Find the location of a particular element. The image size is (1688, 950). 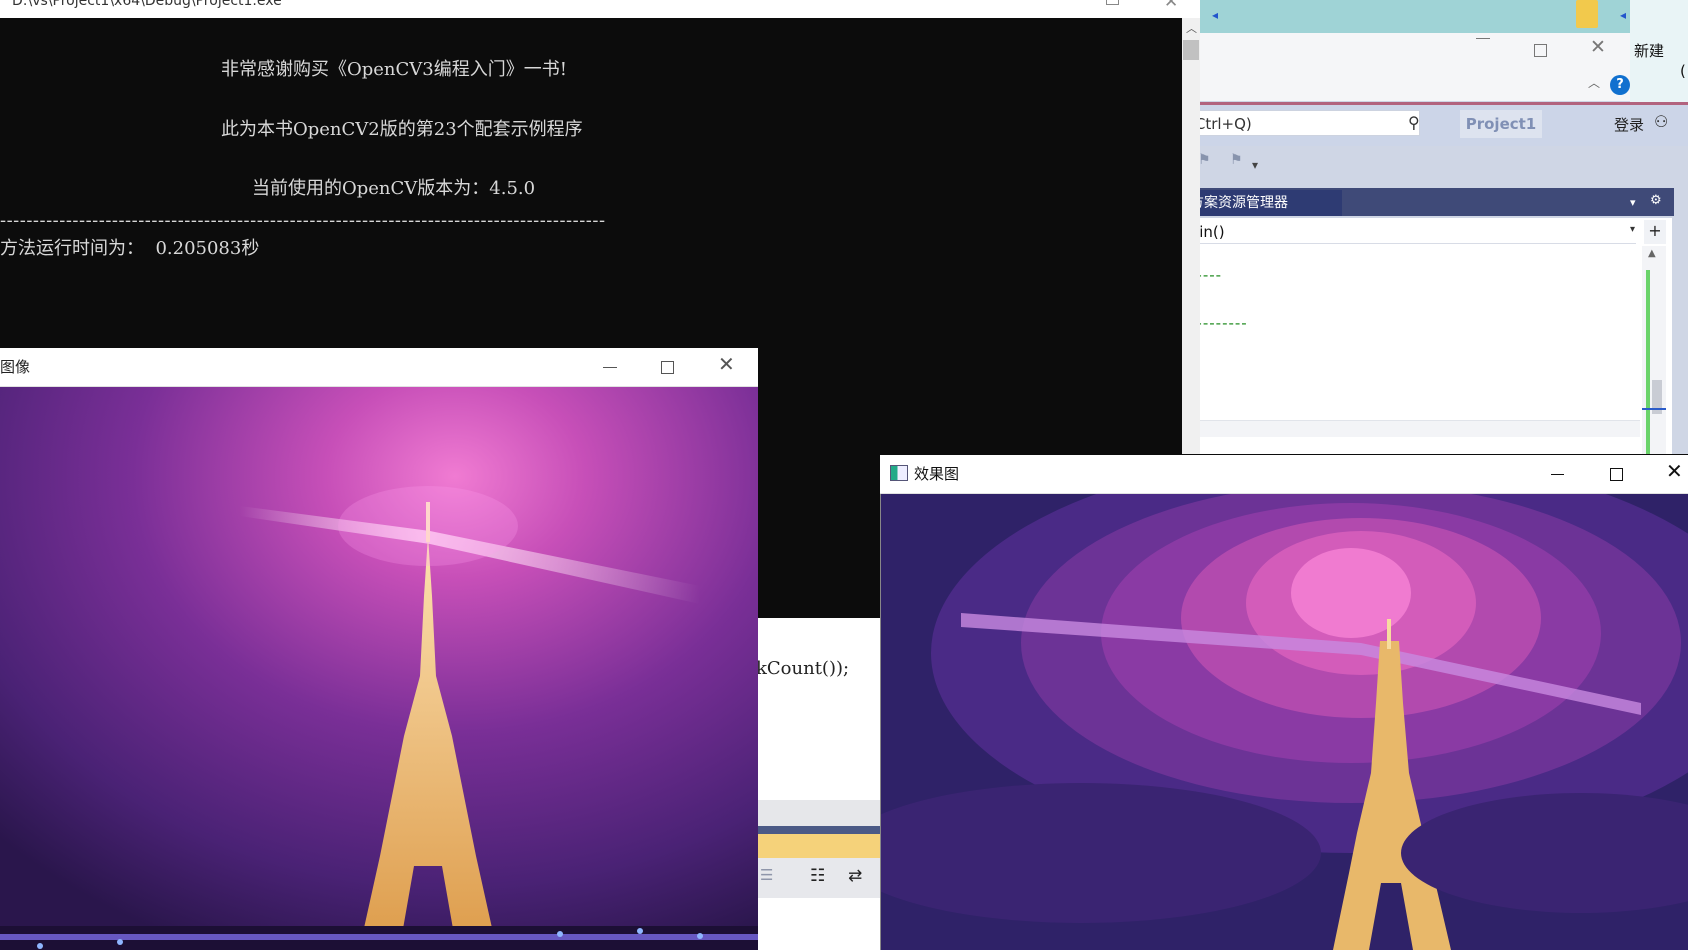

login-link: 登录 is located at coordinates (1629, 124).